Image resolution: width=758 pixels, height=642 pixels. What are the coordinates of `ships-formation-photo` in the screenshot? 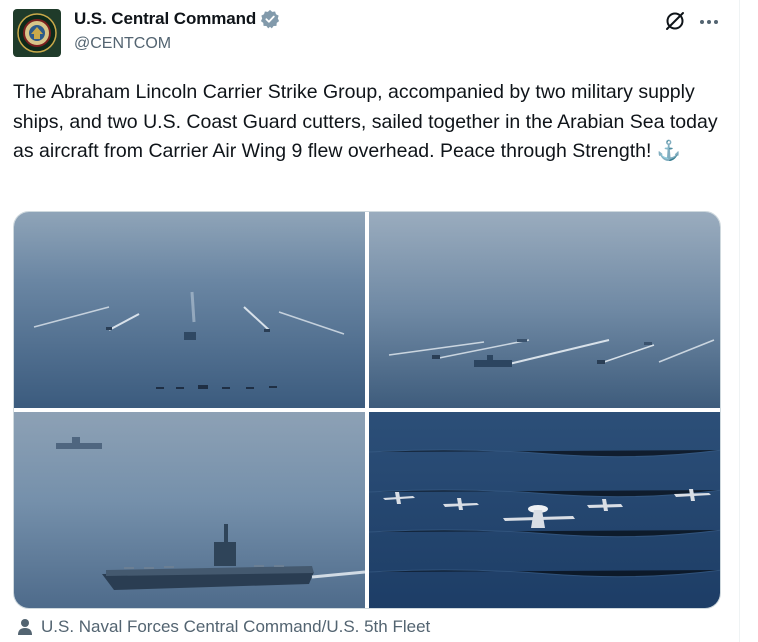 It's located at (189, 310).